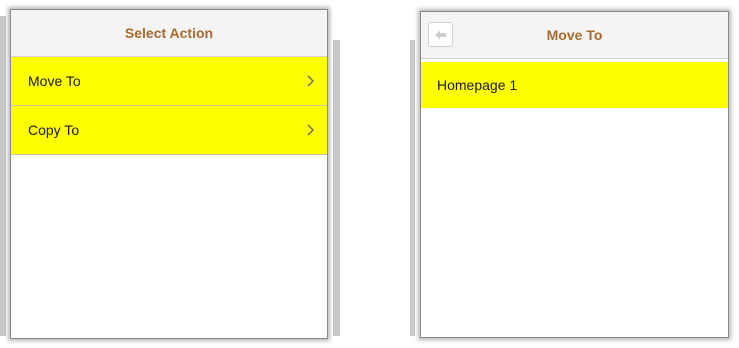 The height and width of the screenshot is (348, 739). Describe the element at coordinates (477, 85) in the screenshot. I see `homepage-label: Homepage 1` at that location.